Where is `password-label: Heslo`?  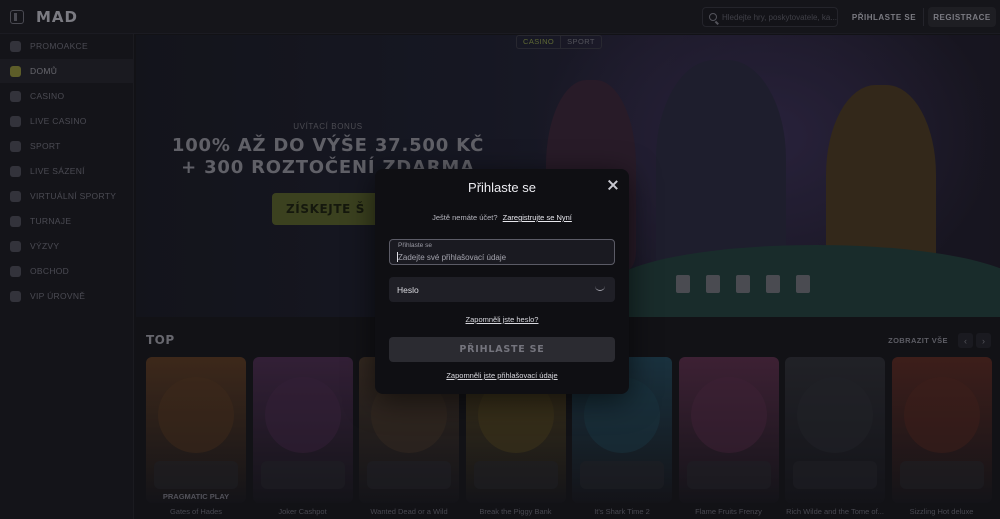
password-label: Heslo is located at coordinates (408, 290).